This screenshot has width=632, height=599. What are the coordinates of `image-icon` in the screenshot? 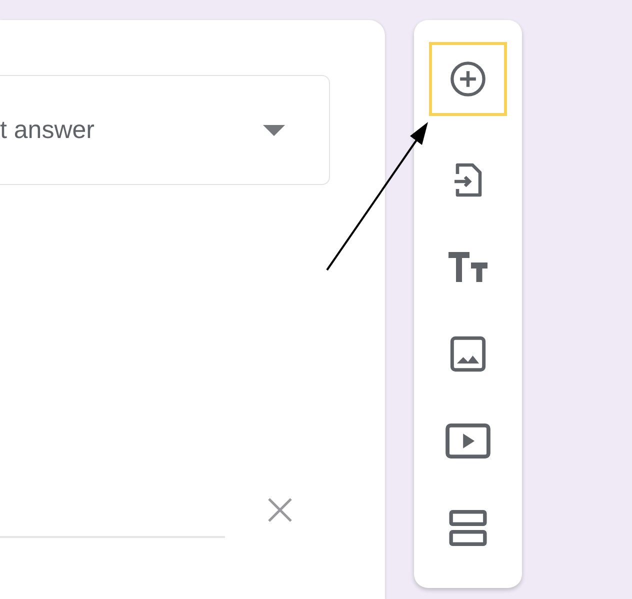 It's located at (468, 353).